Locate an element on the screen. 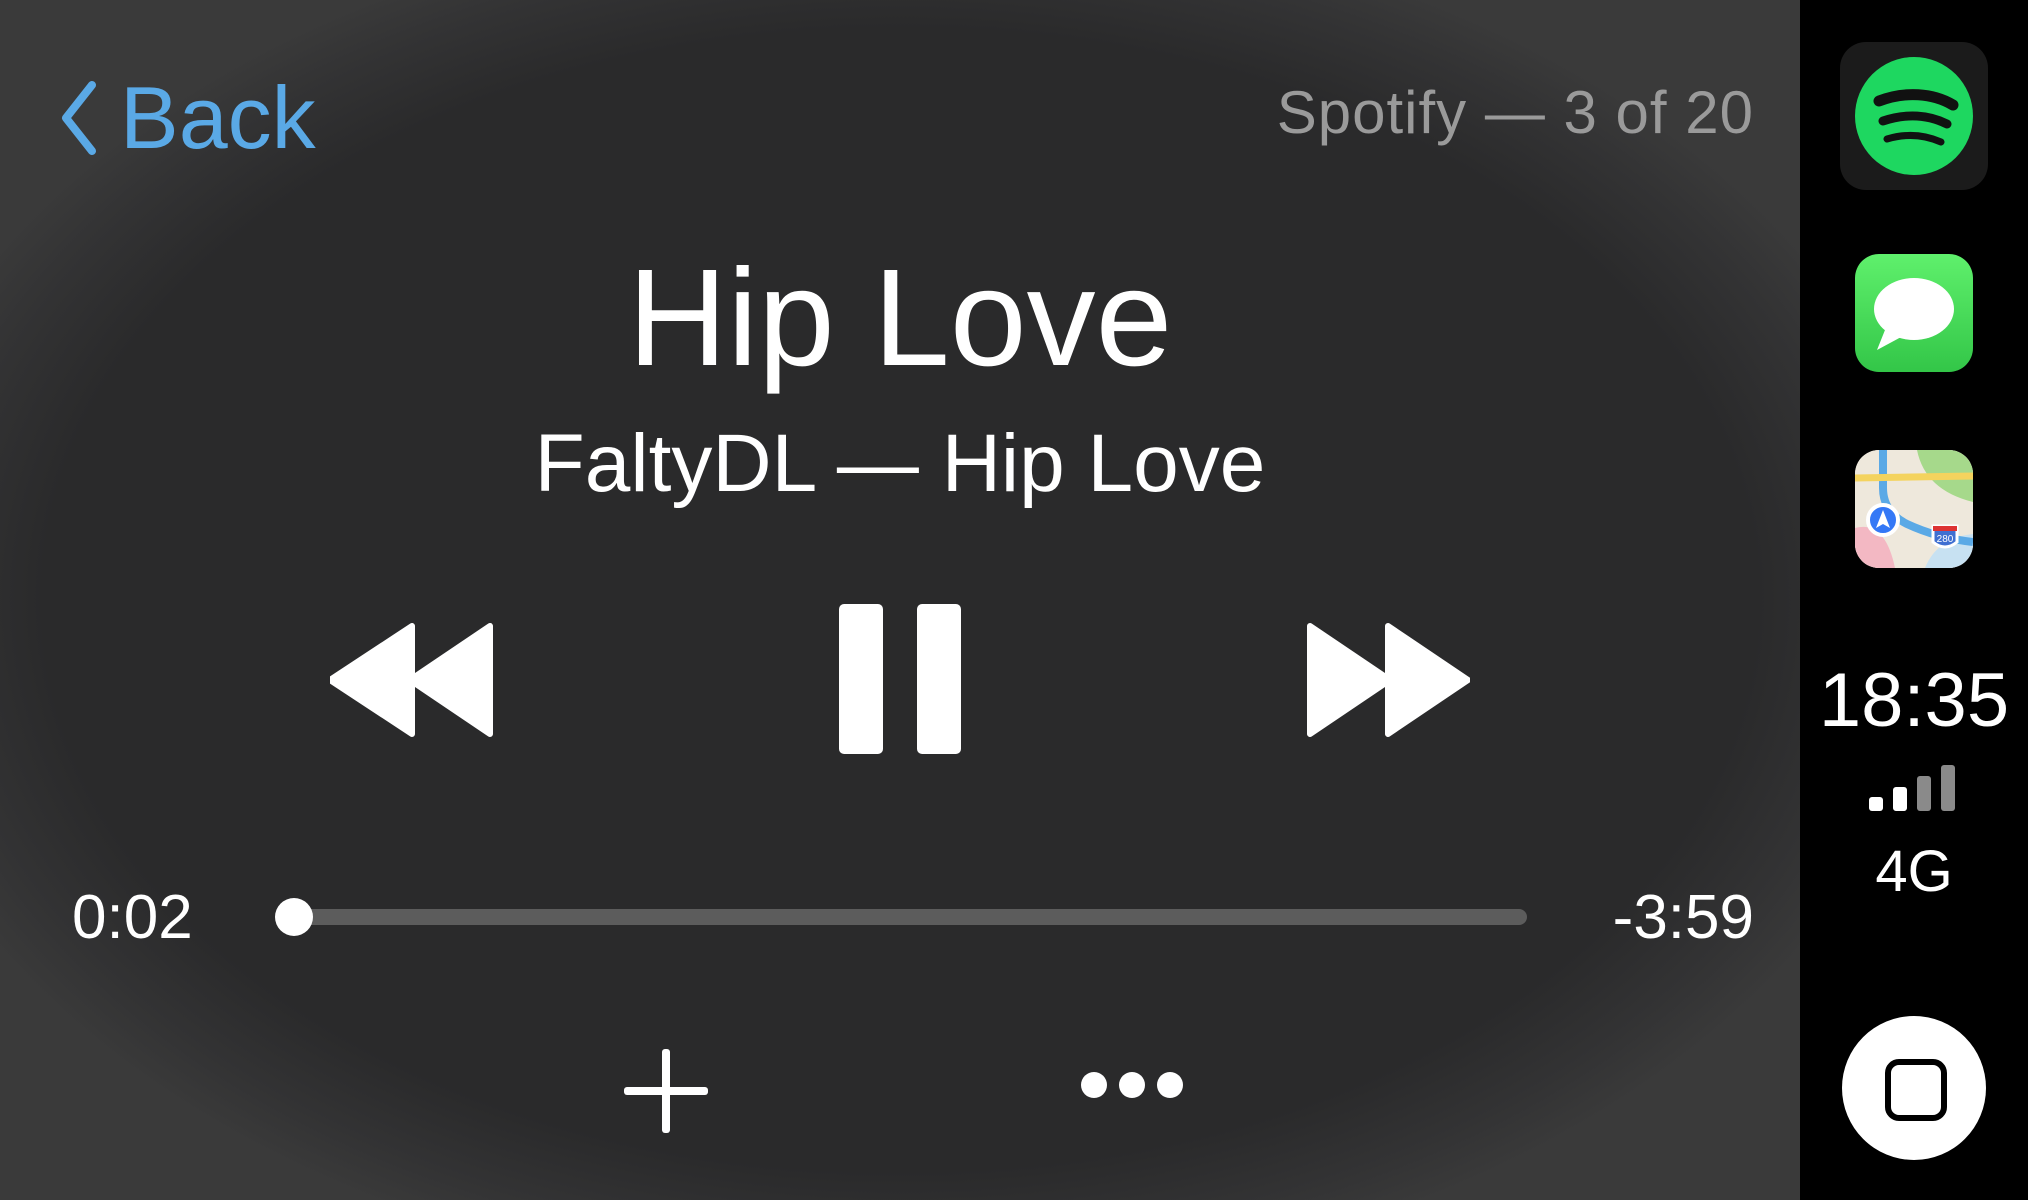 The height and width of the screenshot is (1200, 2028). pause-icon is located at coordinates (900, 679).